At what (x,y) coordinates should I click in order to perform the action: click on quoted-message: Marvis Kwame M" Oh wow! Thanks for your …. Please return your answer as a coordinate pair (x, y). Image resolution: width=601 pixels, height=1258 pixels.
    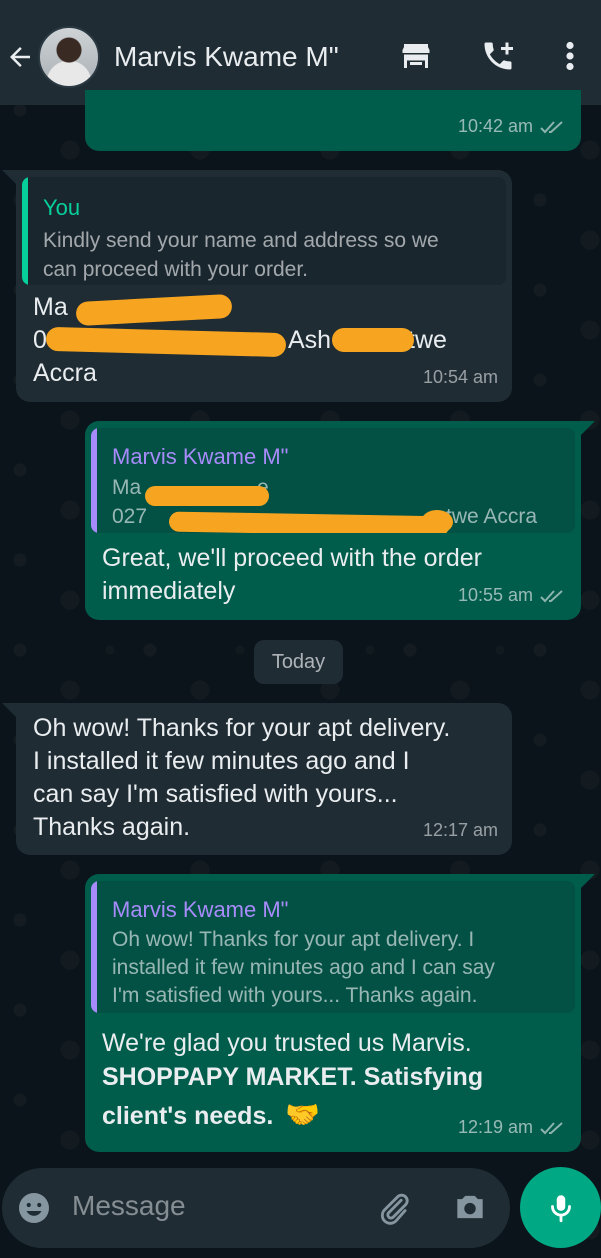
    Looking at the image, I should click on (333, 947).